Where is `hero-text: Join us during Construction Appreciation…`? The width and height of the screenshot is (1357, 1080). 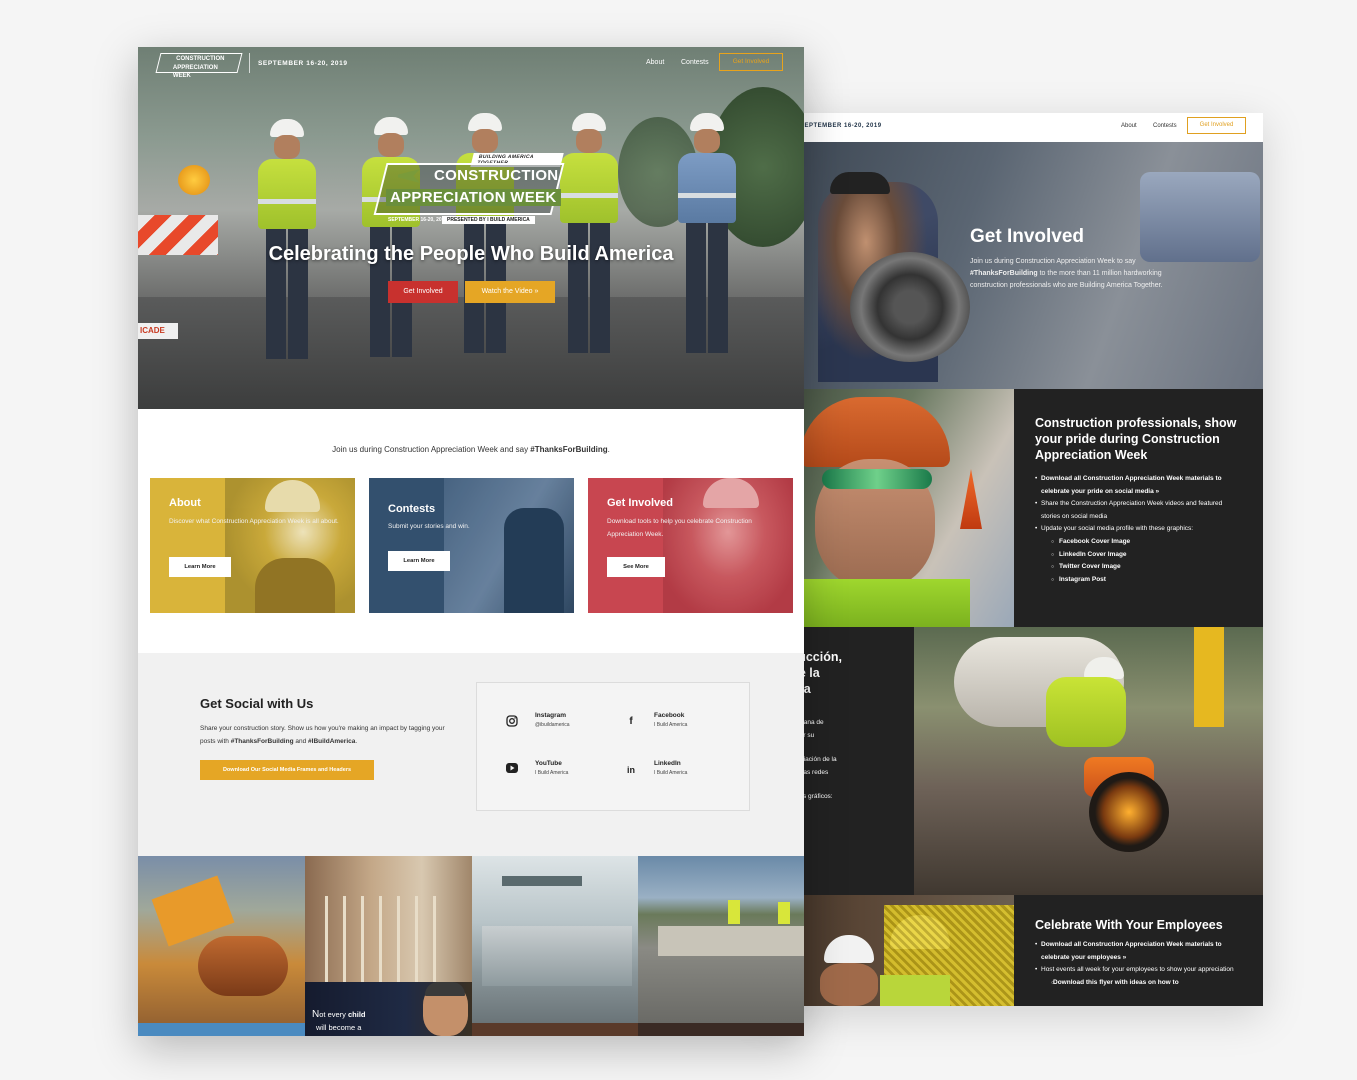 hero-text: Join us during Construction Appreciation… is located at coordinates (1066, 273).